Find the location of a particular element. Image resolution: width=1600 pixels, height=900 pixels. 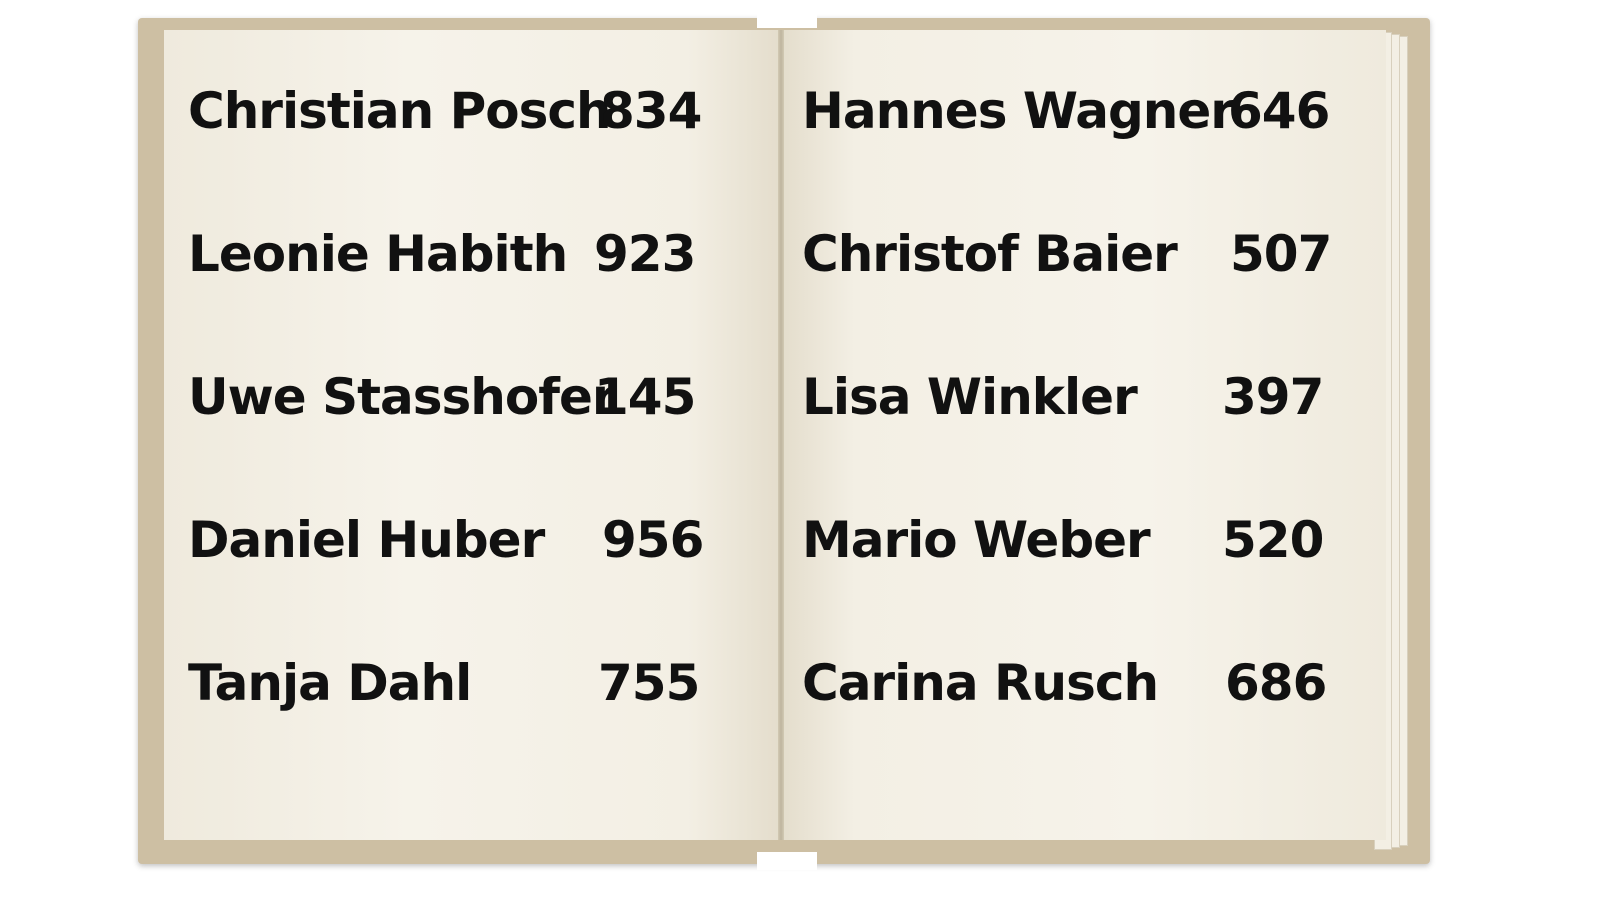

right-entry-value: 686 is located at coordinates (1276, 683).